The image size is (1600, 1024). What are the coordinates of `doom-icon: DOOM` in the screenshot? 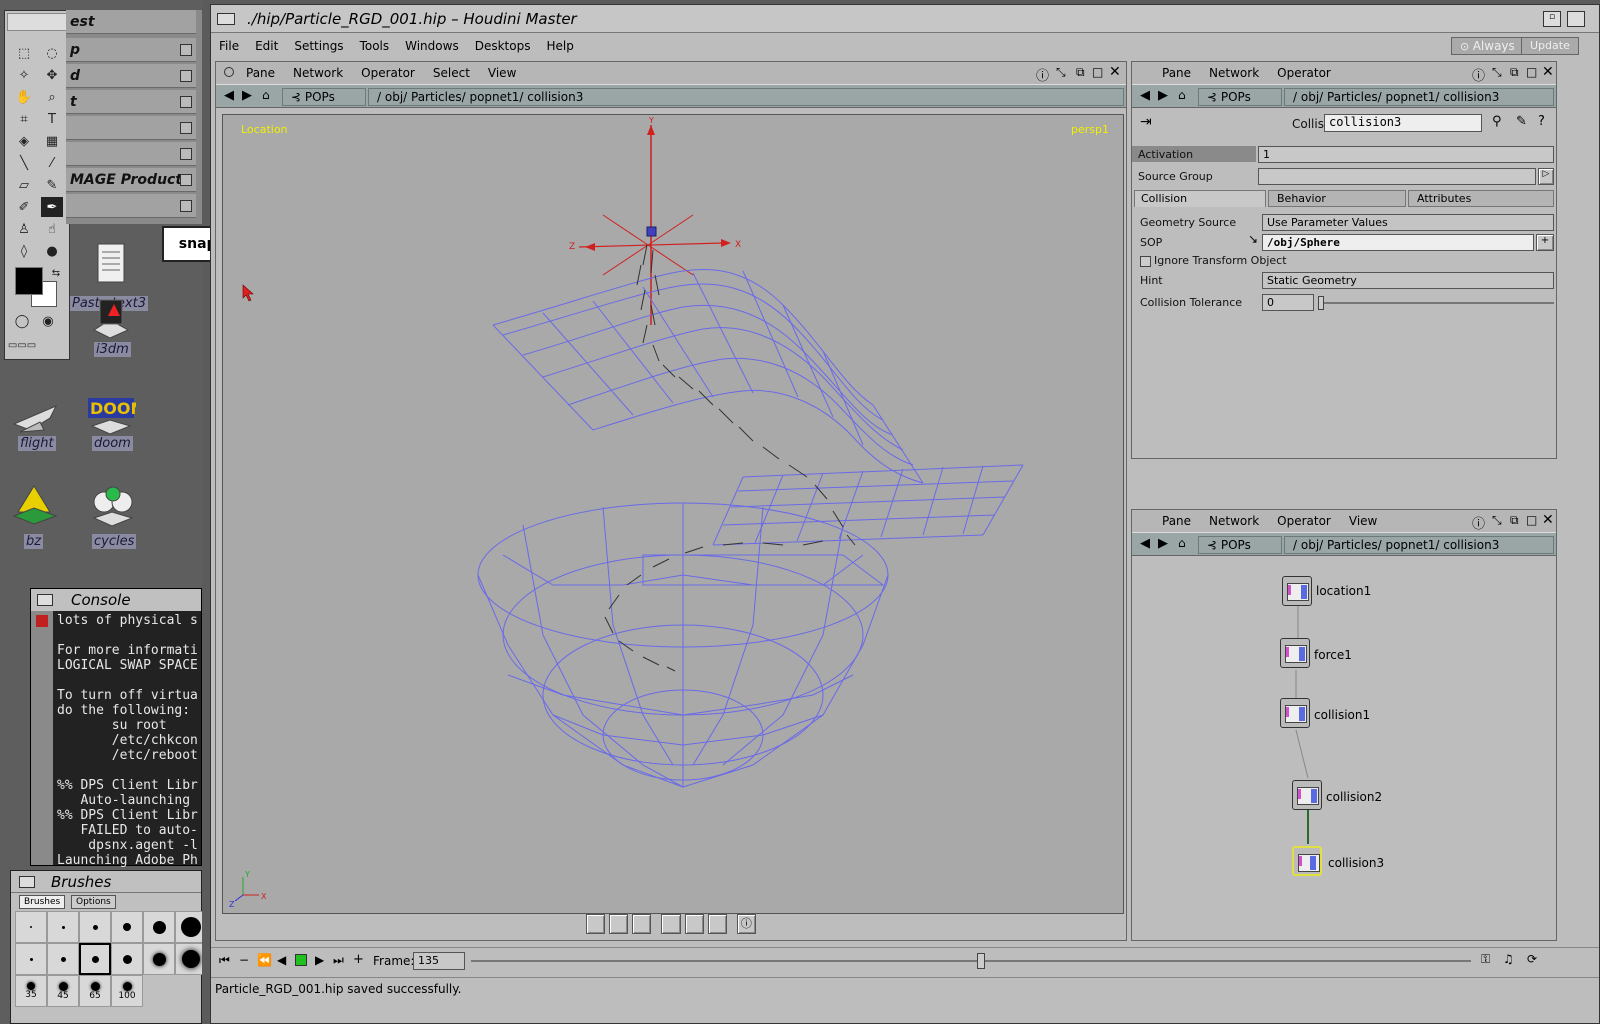 It's located at (111, 414).